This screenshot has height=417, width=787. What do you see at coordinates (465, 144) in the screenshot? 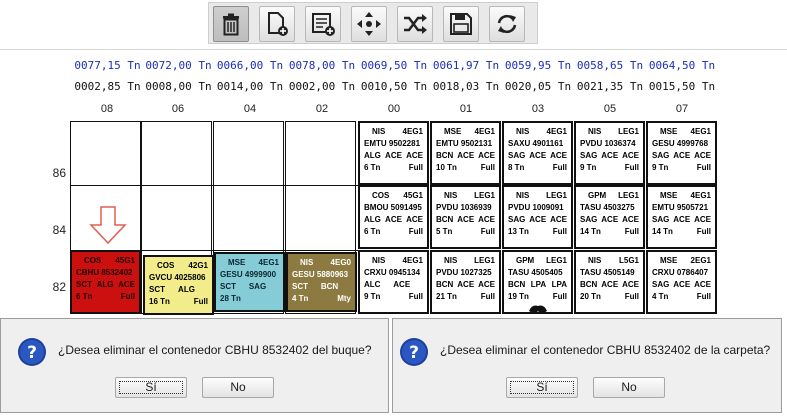
I see `container-row: EMTU 9502131` at bounding box center [465, 144].